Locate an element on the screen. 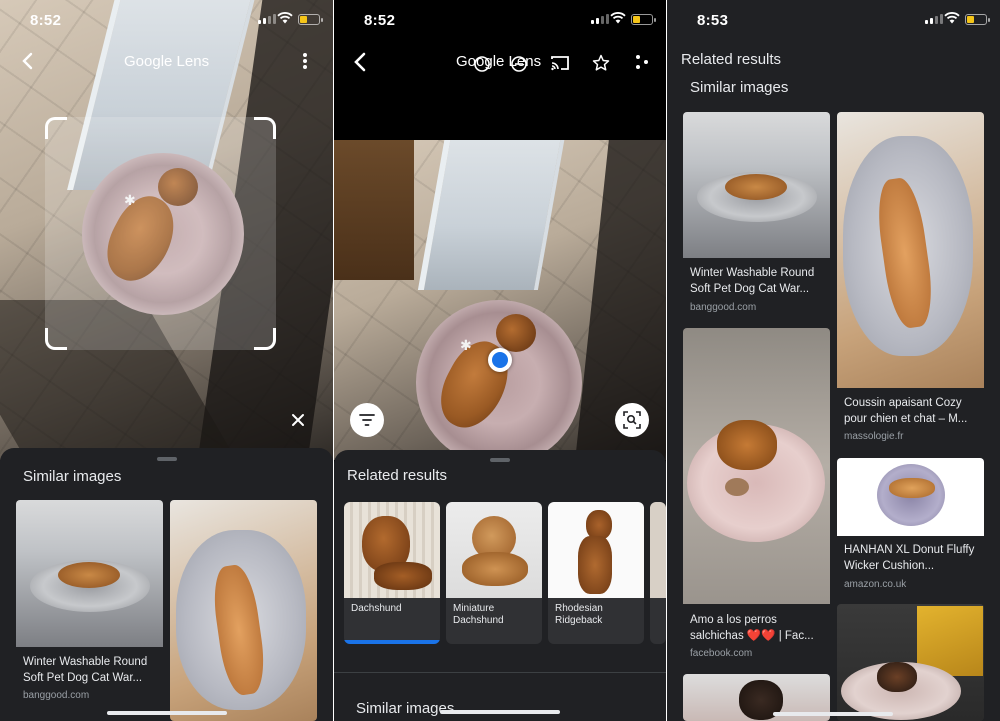  toy-snowflake-icon: ✱ is located at coordinates (466, 345).